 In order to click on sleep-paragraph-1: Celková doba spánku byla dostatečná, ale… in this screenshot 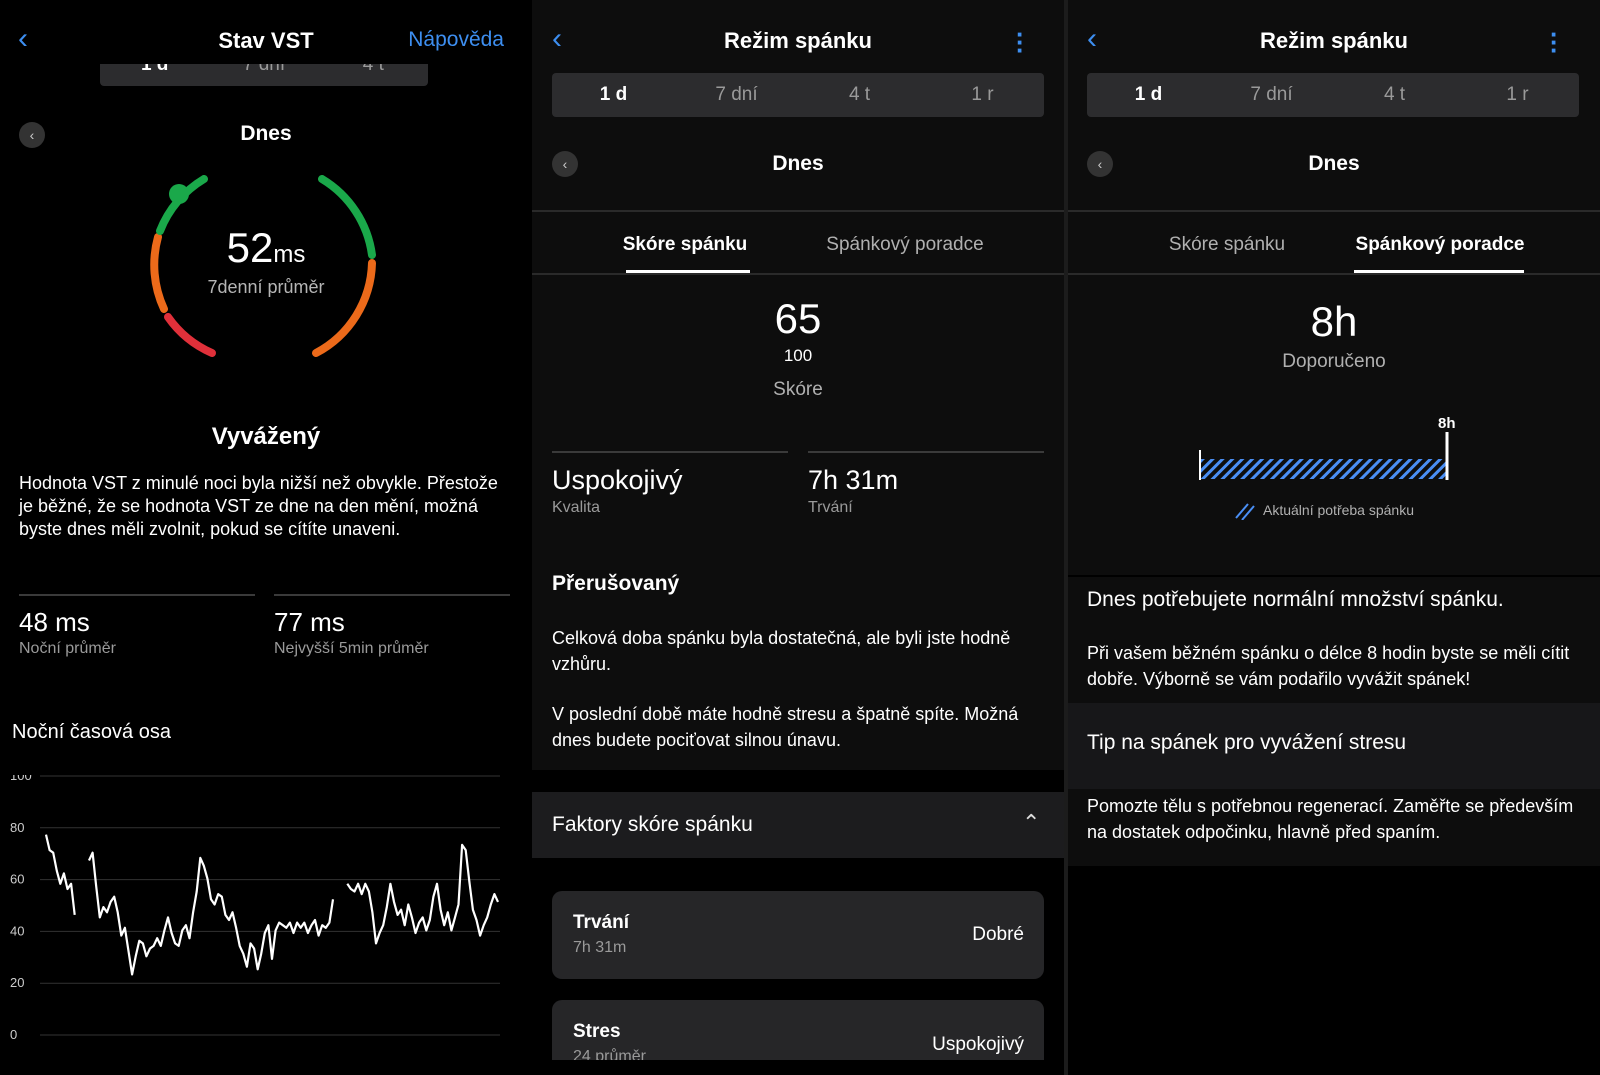, I will do `click(781, 651)`.